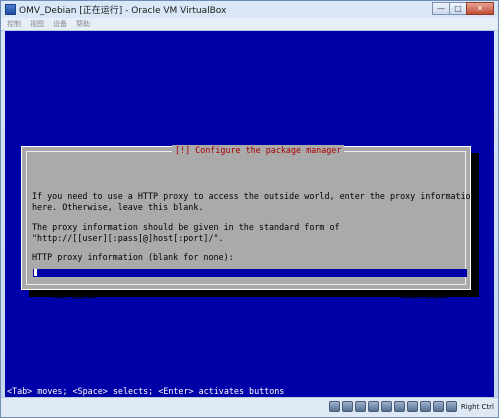 This screenshot has width=499, height=418. What do you see at coordinates (123, 11) in the screenshot?
I see `window-title: OMV_Debian [正在运行] - Oracle VM VirtualBox` at bounding box center [123, 11].